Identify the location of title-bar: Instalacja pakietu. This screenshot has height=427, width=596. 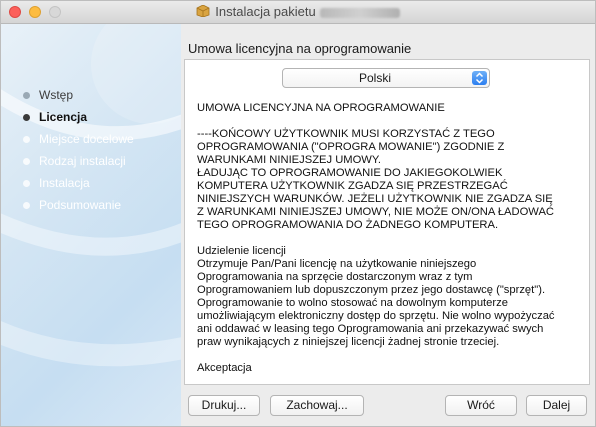
(298, 12).